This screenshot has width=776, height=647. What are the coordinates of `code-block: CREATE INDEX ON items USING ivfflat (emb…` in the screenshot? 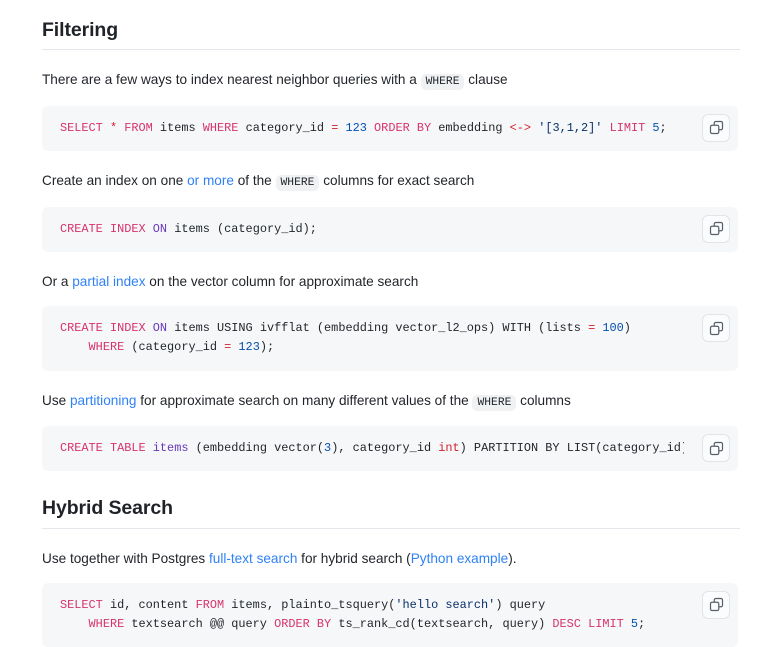 It's located at (390, 338).